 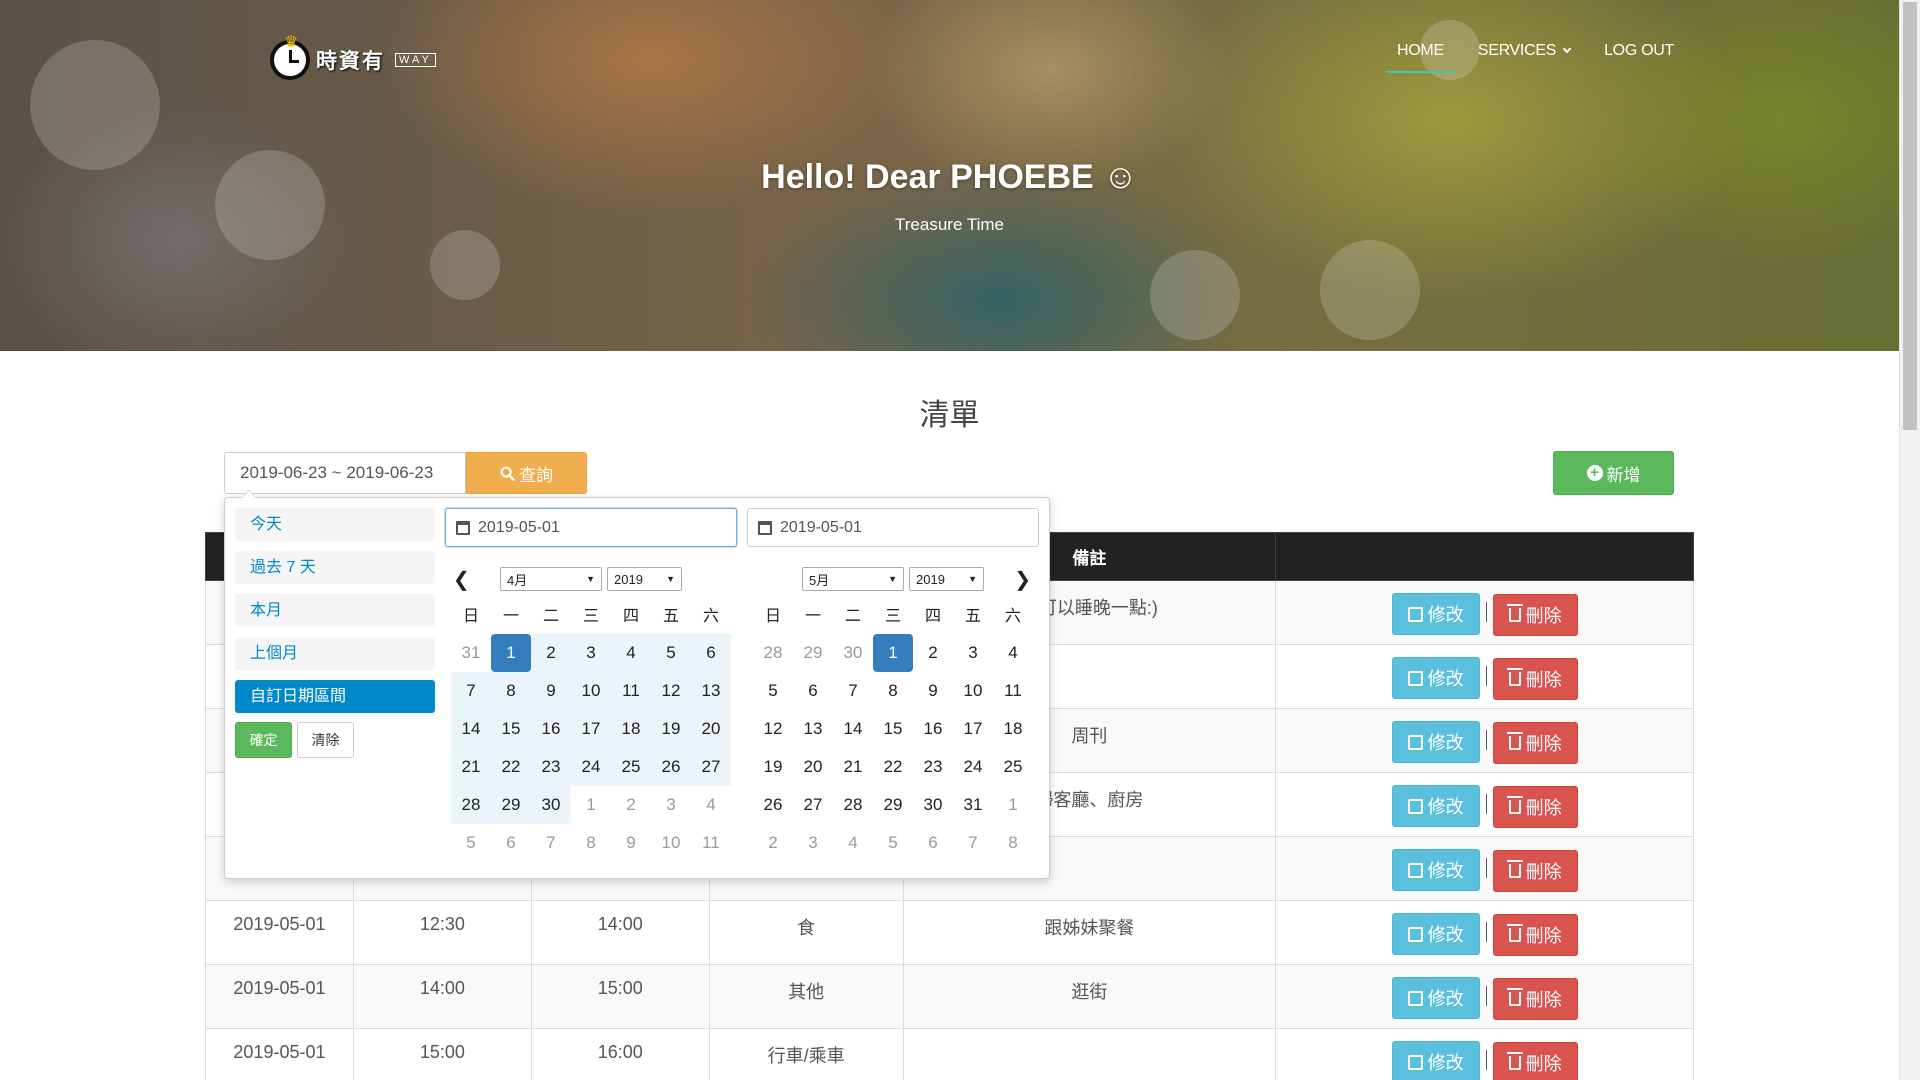 I want to click on month-select-left: 4月 ▼, so click(x=551, y=579).